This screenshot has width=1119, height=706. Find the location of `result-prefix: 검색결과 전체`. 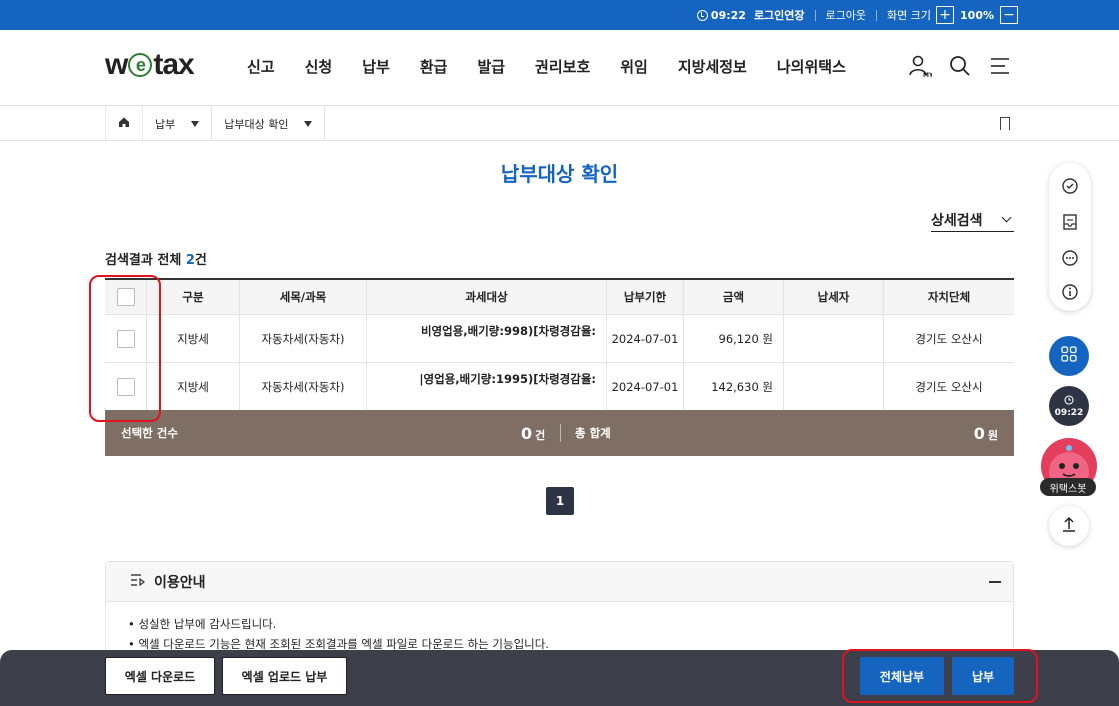

result-prefix: 검색결과 전체 is located at coordinates (145, 260).